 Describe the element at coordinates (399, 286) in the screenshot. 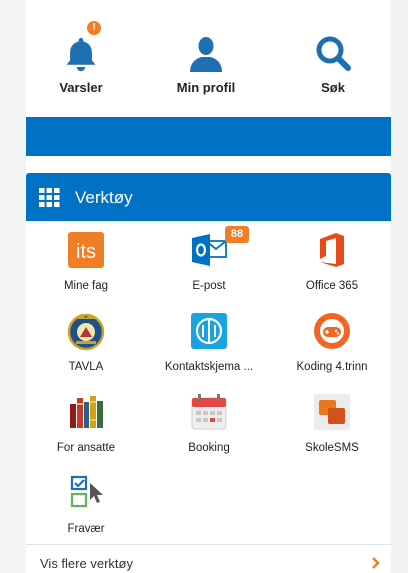

I see `scrollbar-gutter` at that location.